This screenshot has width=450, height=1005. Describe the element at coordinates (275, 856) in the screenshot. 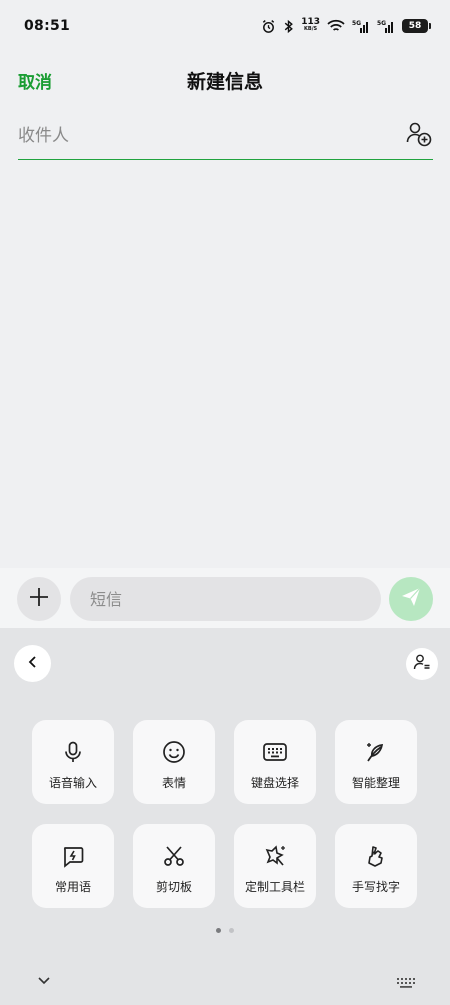

I see `custom-toolbar-icon` at that location.